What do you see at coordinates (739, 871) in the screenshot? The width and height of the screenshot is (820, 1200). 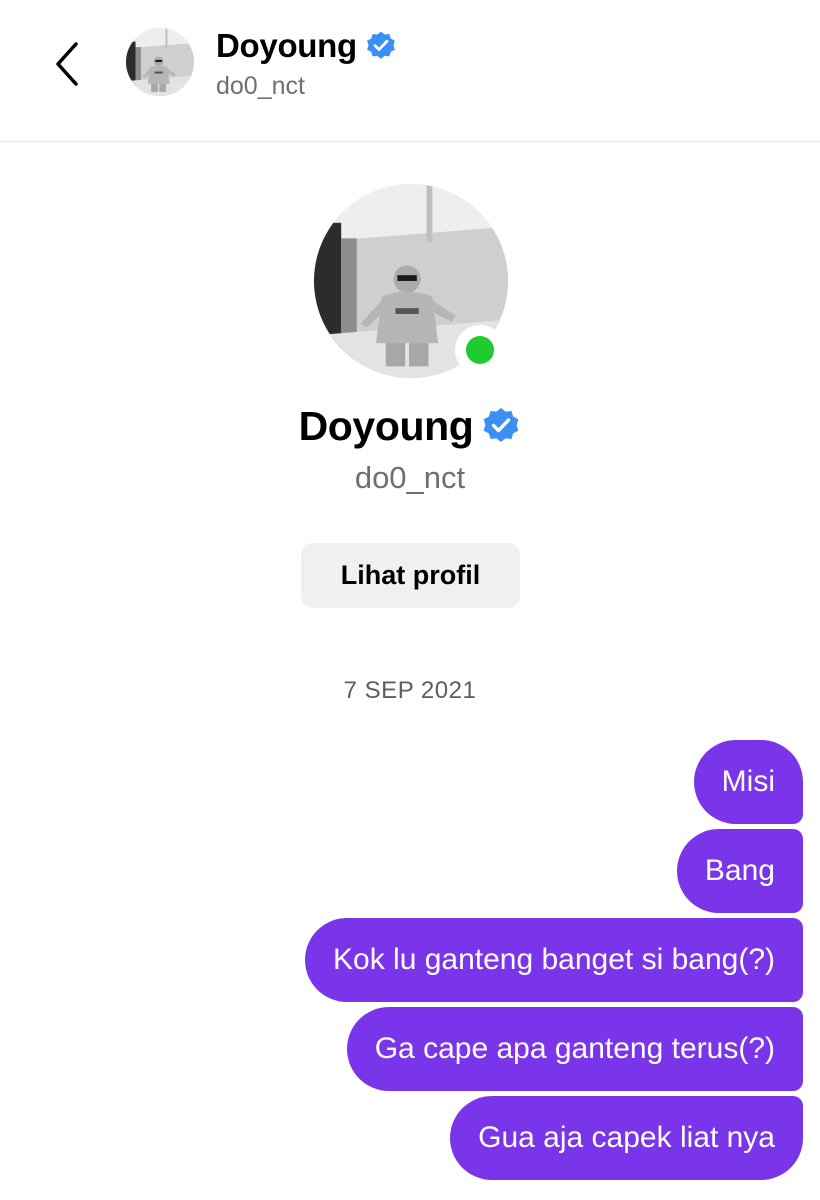 I see `message-bubble: Bang` at bounding box center [739, 871].